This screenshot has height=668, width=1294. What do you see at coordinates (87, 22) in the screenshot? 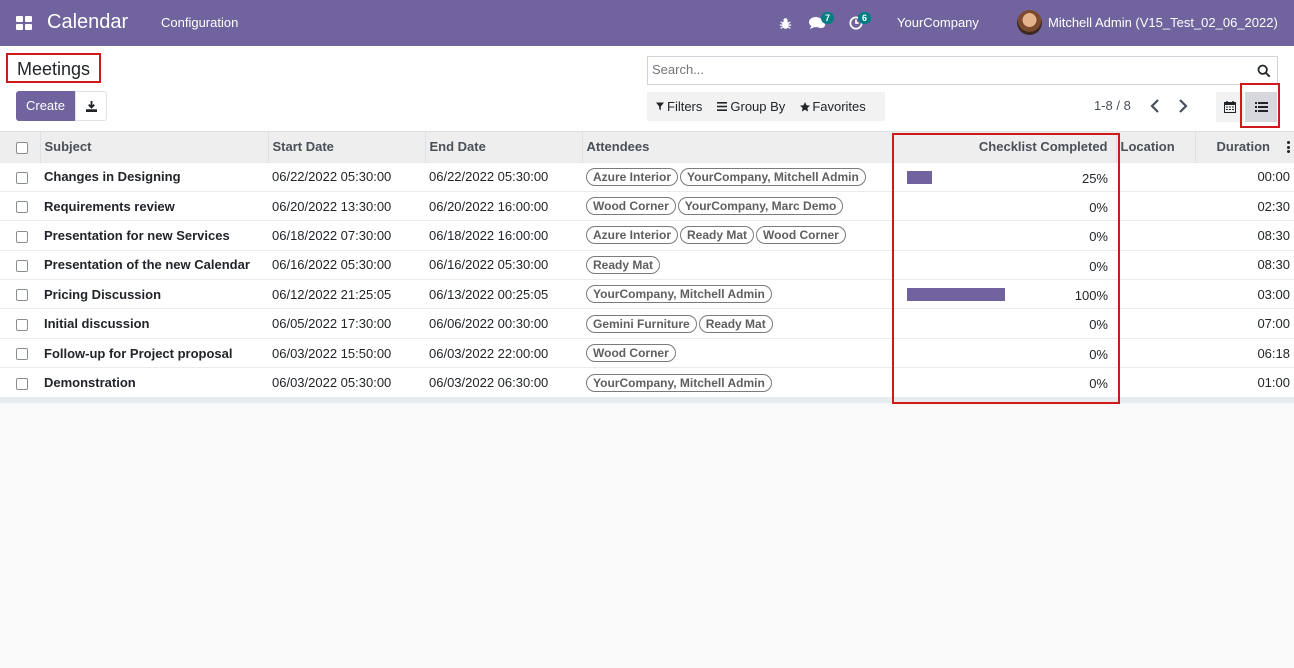
I see `app-name: Calendar` at bounding box center [87, 22].